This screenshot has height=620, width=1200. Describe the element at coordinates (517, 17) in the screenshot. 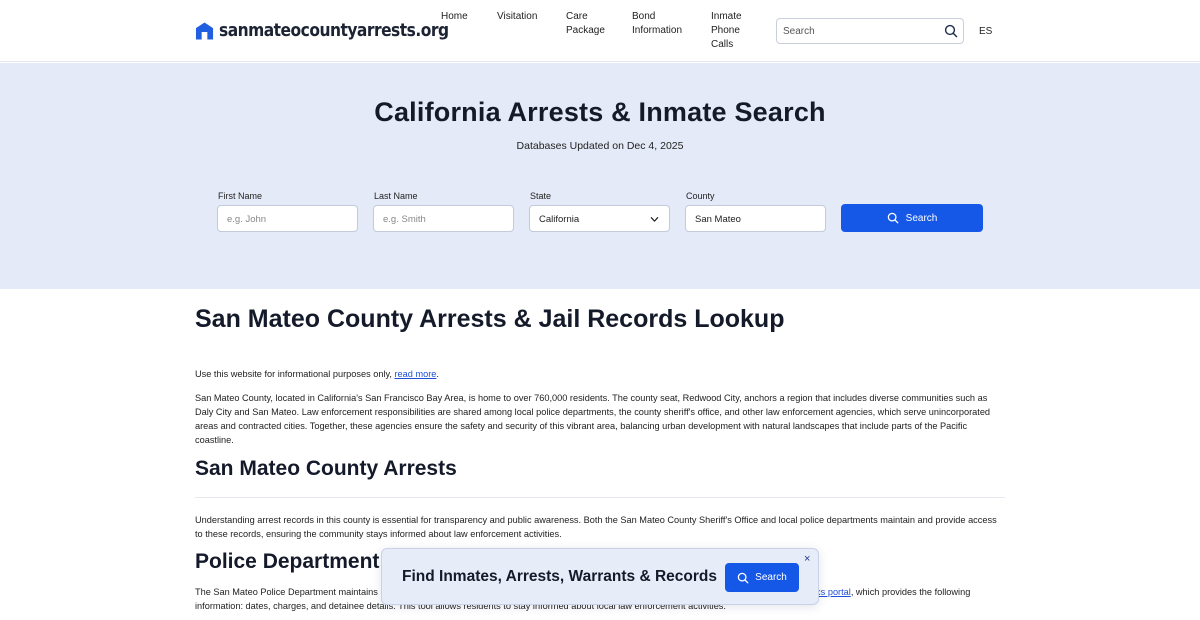

I see `nav-visitation: Visitation` at that location.